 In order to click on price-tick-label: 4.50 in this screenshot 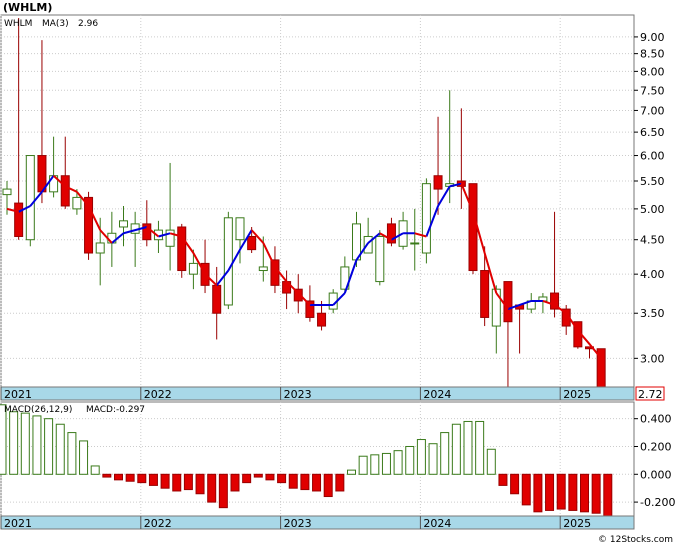, I will do `click(652, 240)`.